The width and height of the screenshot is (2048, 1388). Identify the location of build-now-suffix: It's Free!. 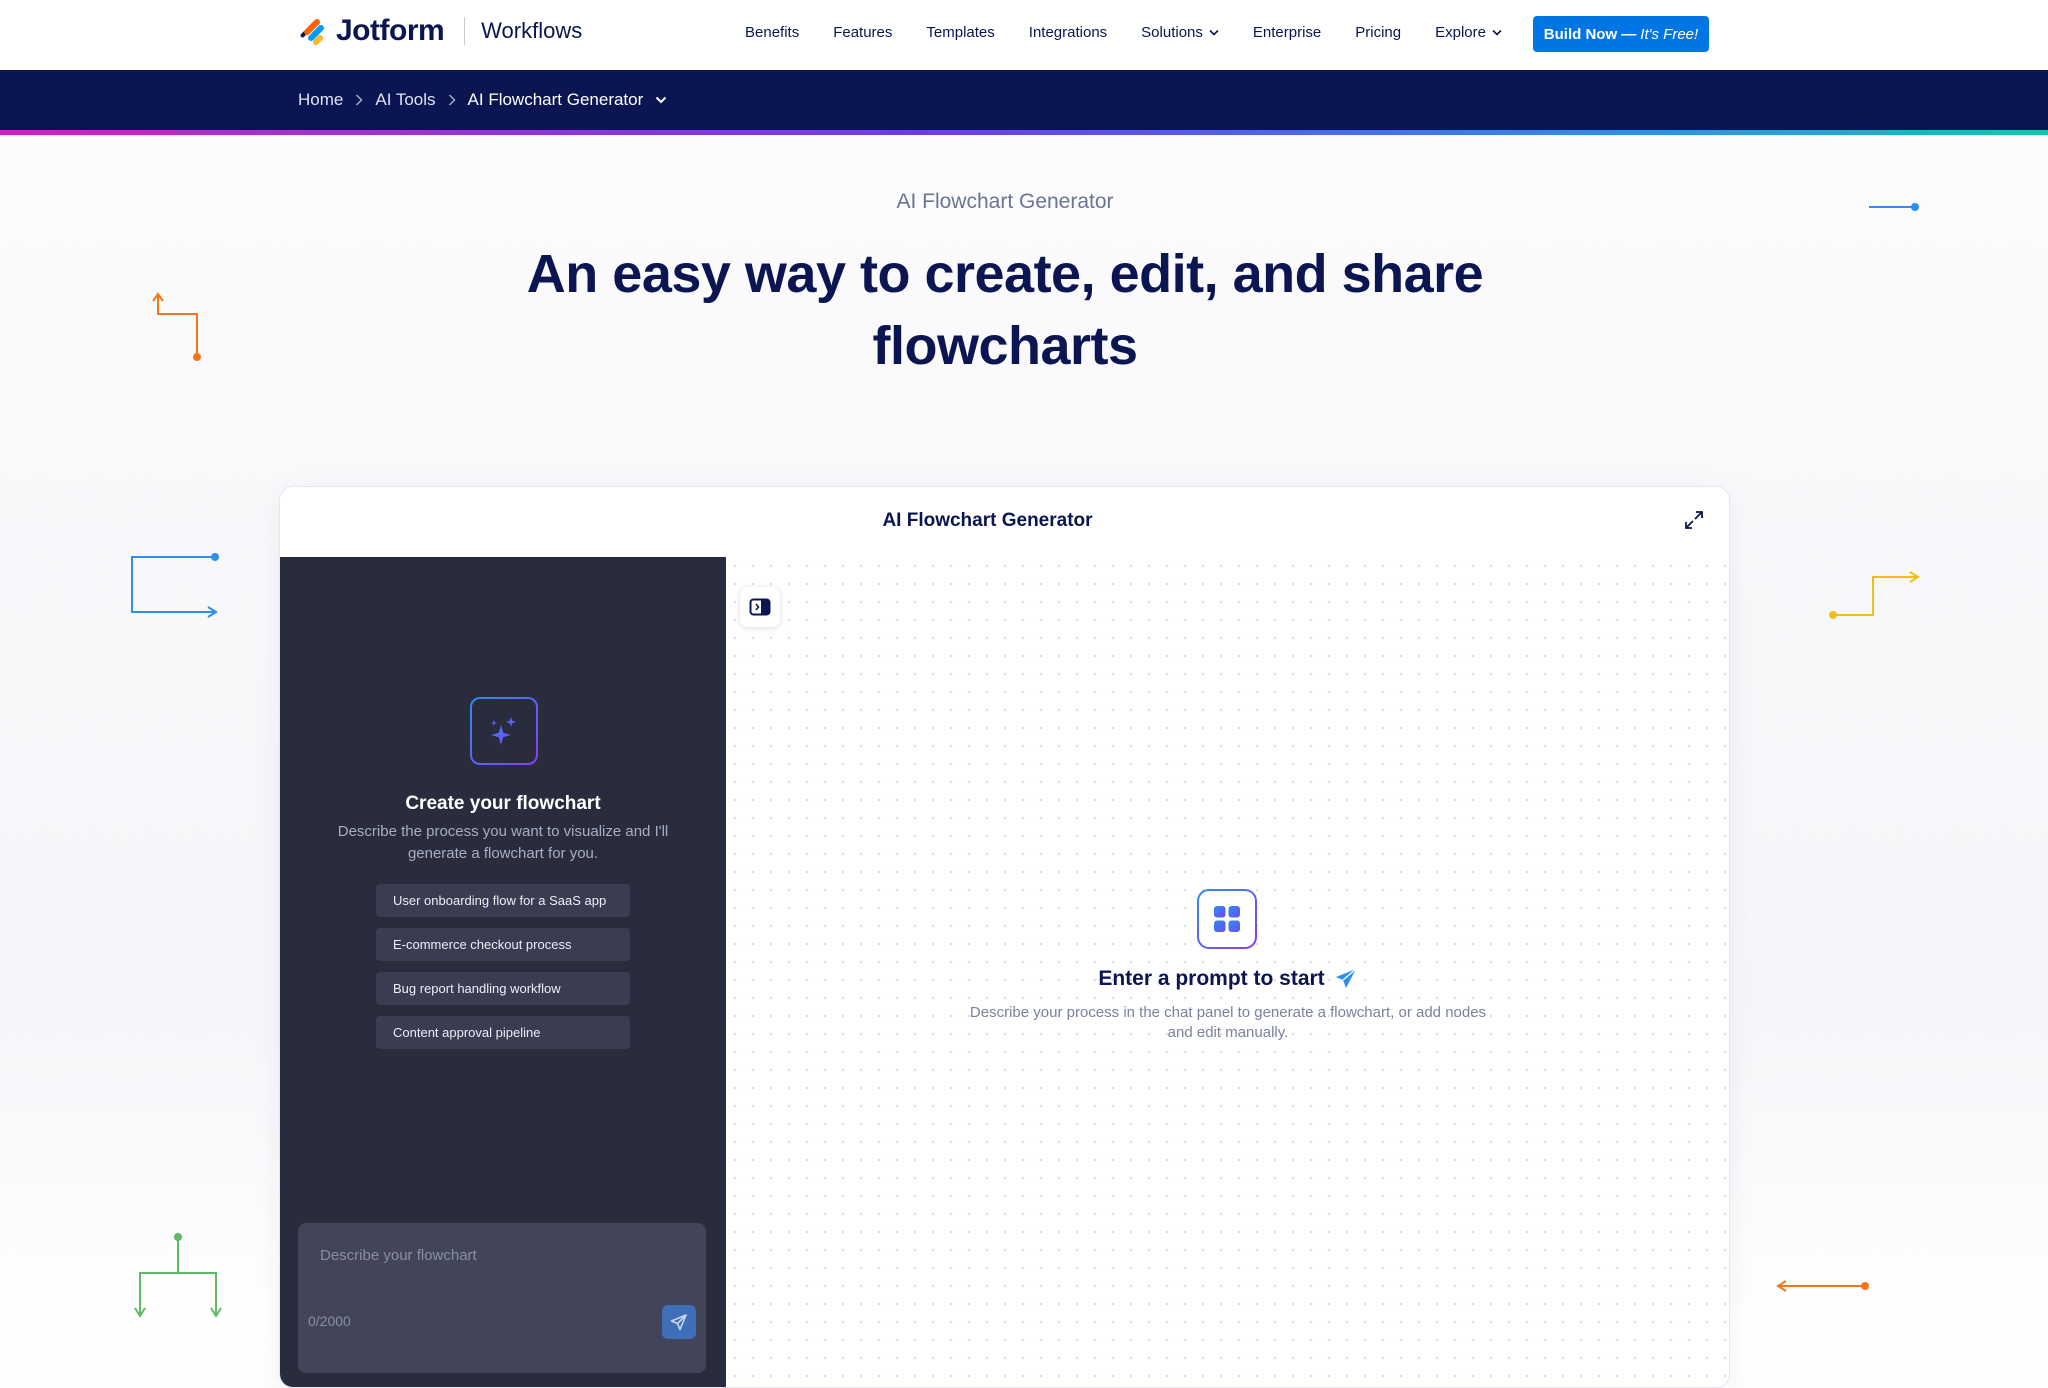
(1669, 34).